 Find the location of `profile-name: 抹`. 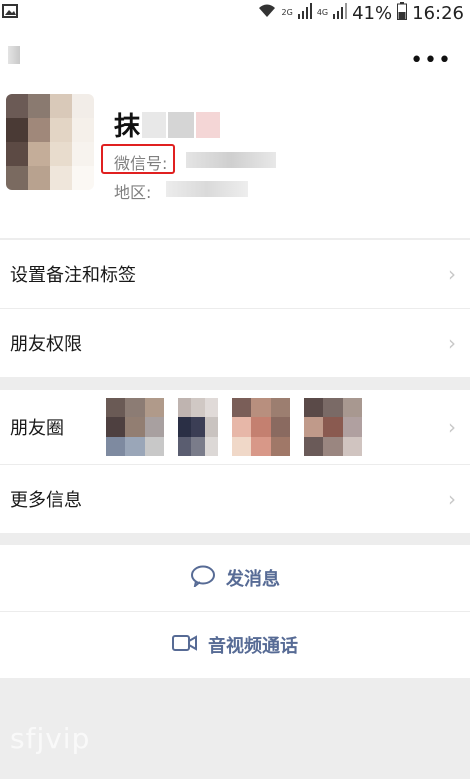

profile-name: 抹 is located at coordinates (167, 124).